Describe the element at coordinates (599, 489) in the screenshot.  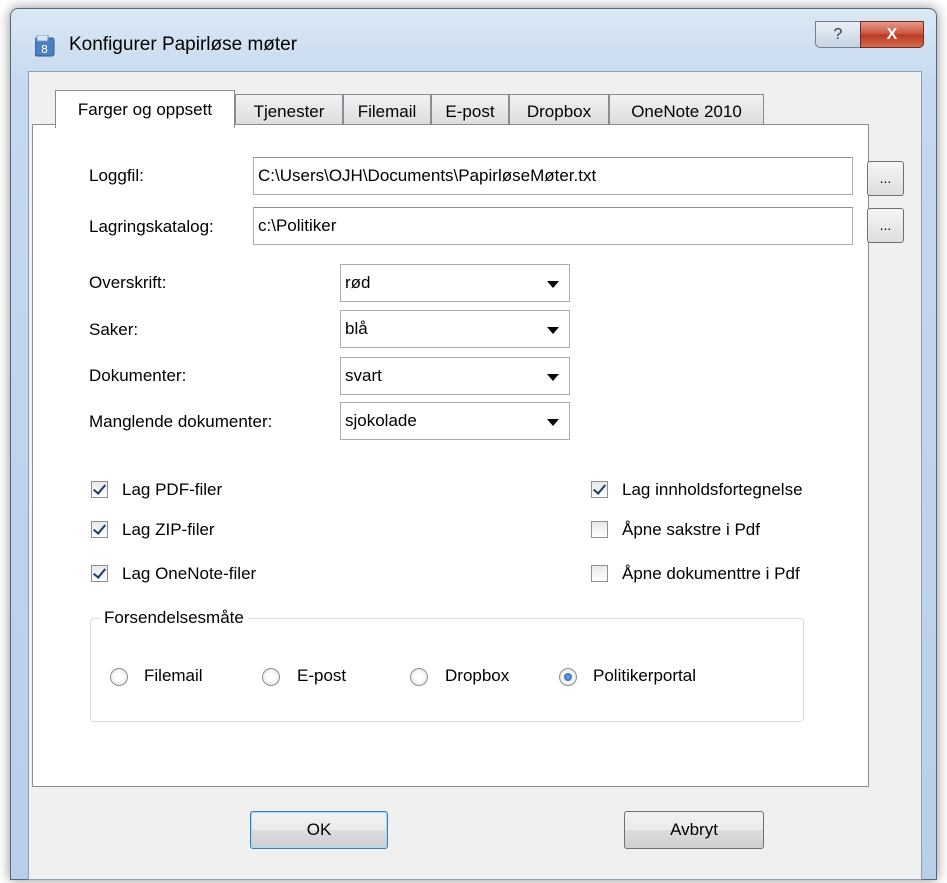
I see `toc-checkbox` at that location.